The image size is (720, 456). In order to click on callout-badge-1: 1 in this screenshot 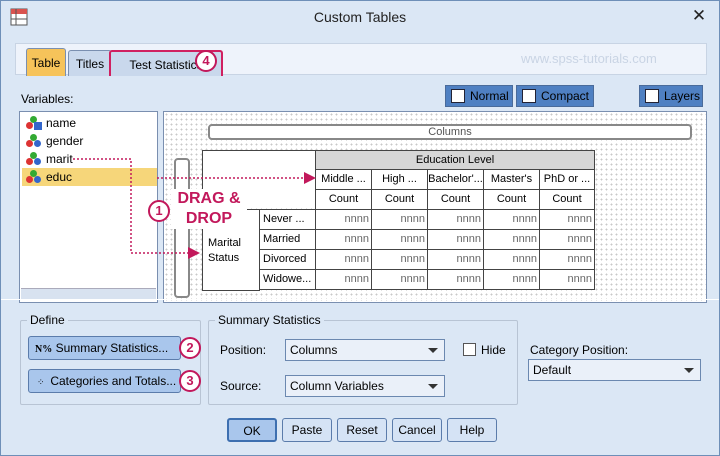, I will do `click(159, 211)`.